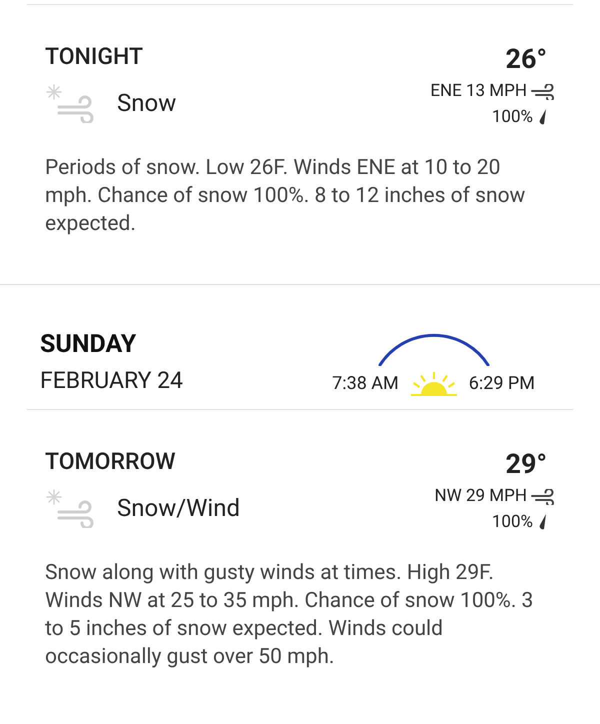  Describe the element at coordinates (480, 496) in the screenshot. I see `wind-speed: NW 29 MPH` at that location.